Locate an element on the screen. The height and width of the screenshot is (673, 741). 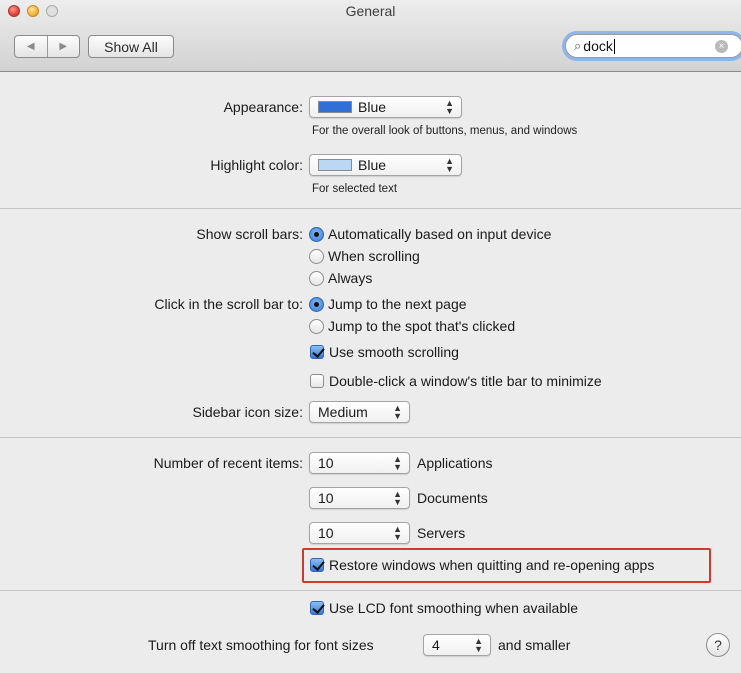
appearance-value: Blue is located at coordinates (372, 107).